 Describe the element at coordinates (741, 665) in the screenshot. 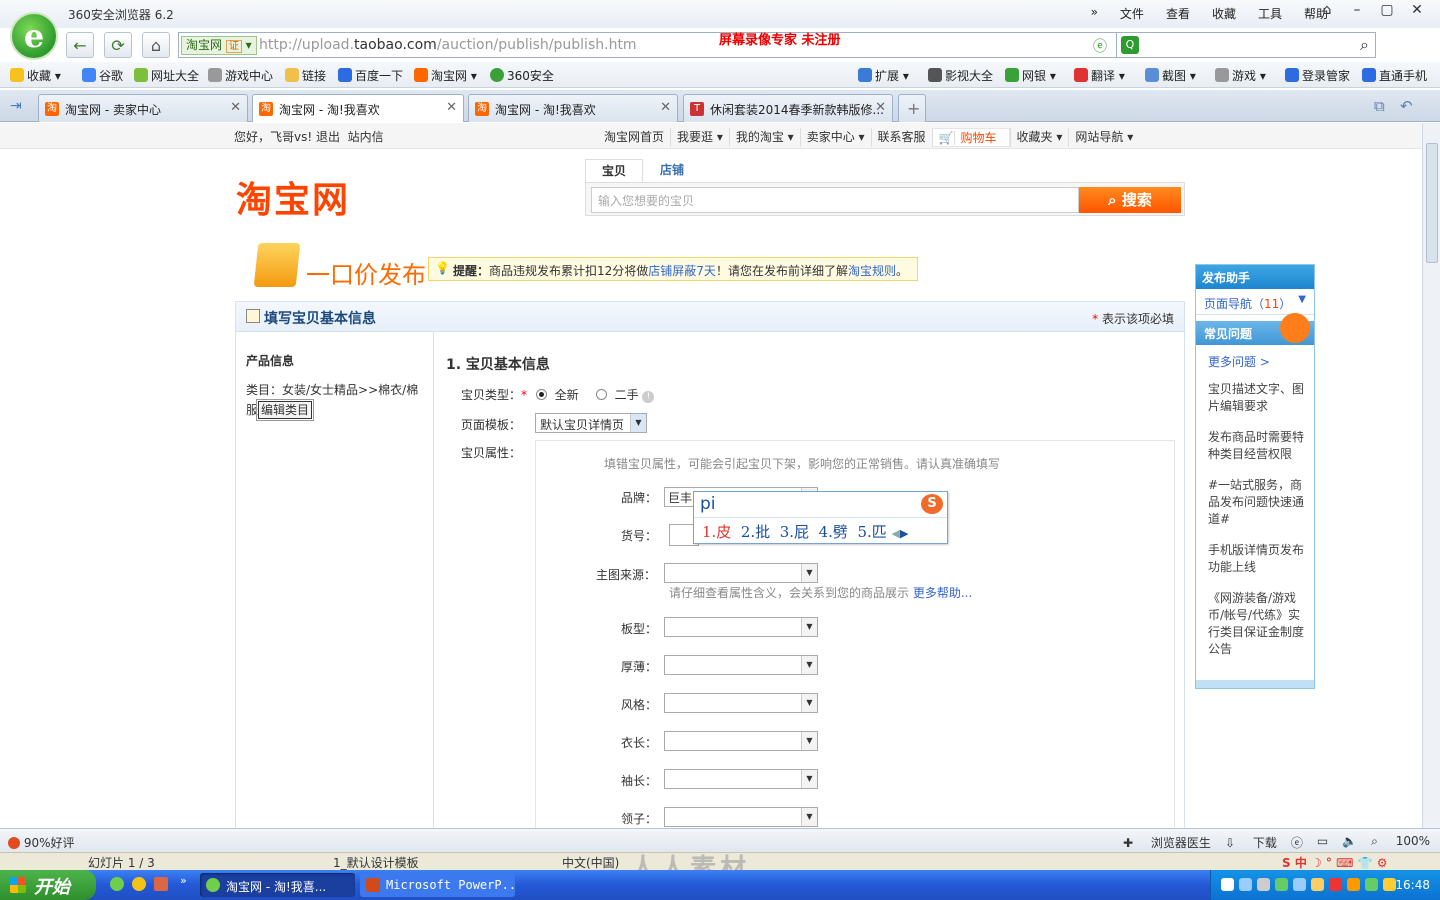

I see `thickness-select: ▼` at that location.